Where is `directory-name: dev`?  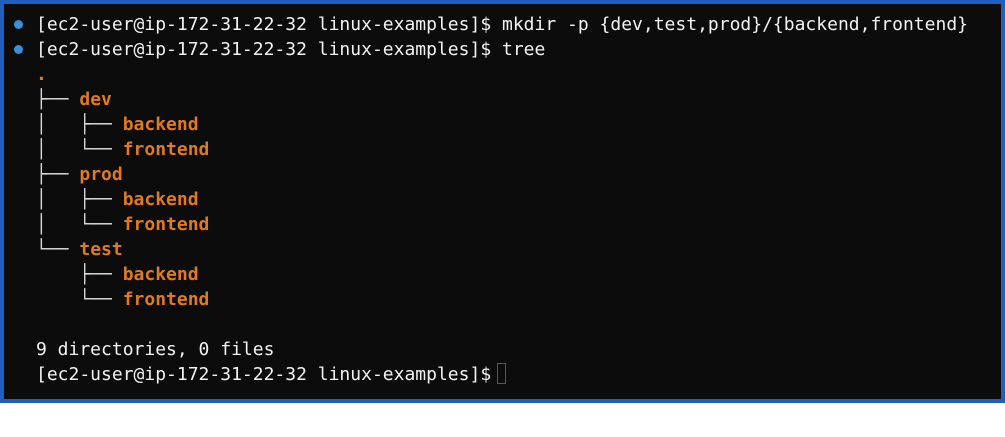 directory-name: dev is located at coordinates (95, 99).